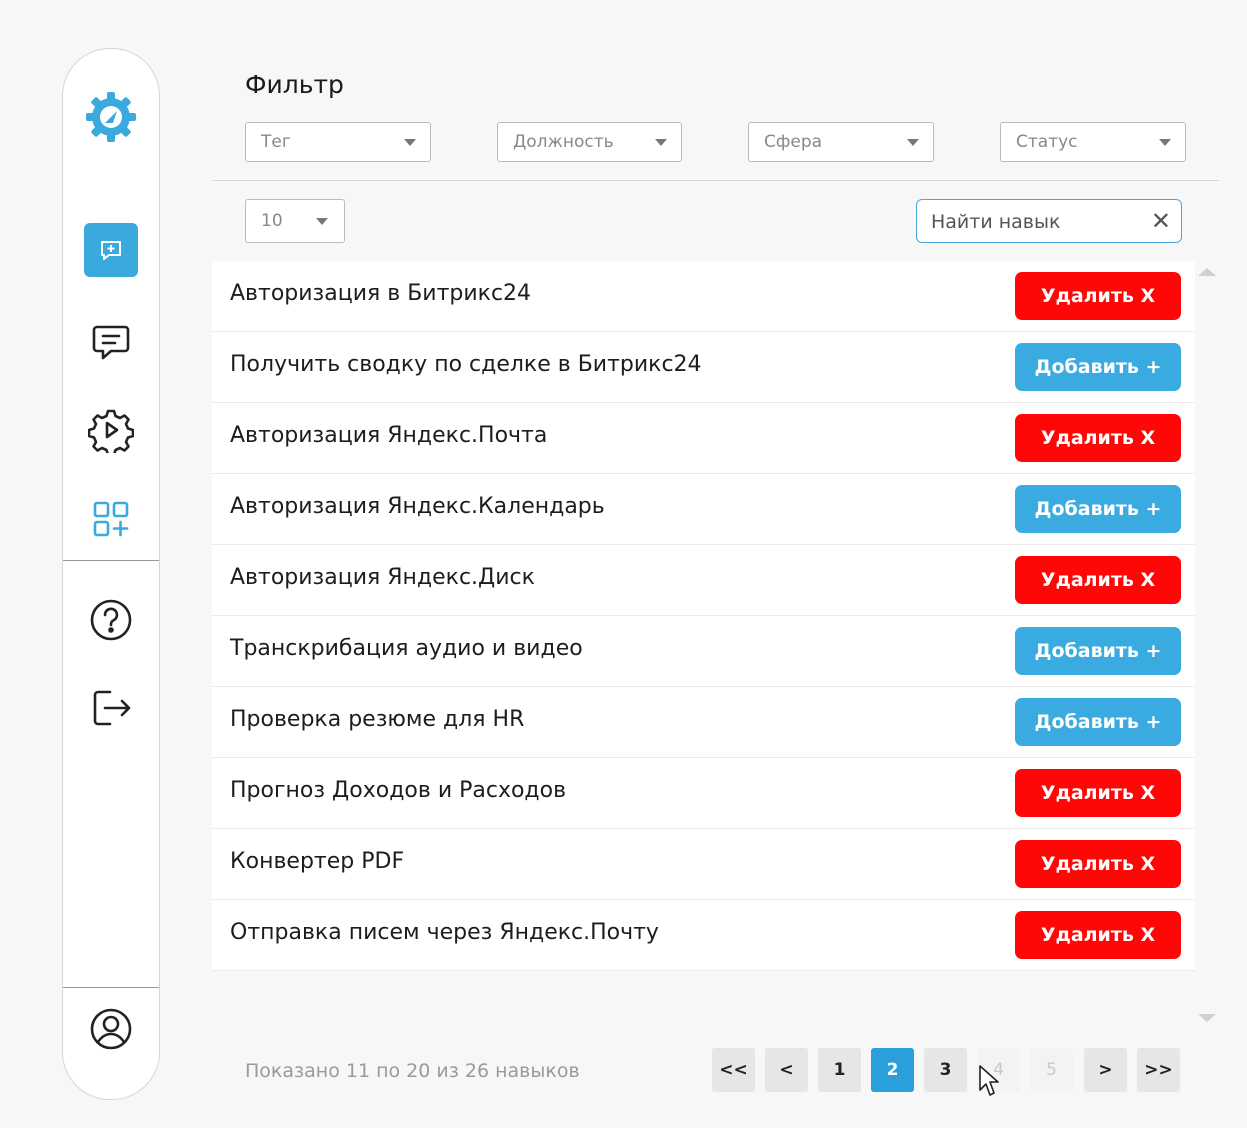 The height and width of the screenshot is (1128, 1247). What do you see at coordinates (466, 364) in the screenshot?
I see `skill-name: Получить сводку по сделке в Битрикс24` at bounding box center [466, 364].